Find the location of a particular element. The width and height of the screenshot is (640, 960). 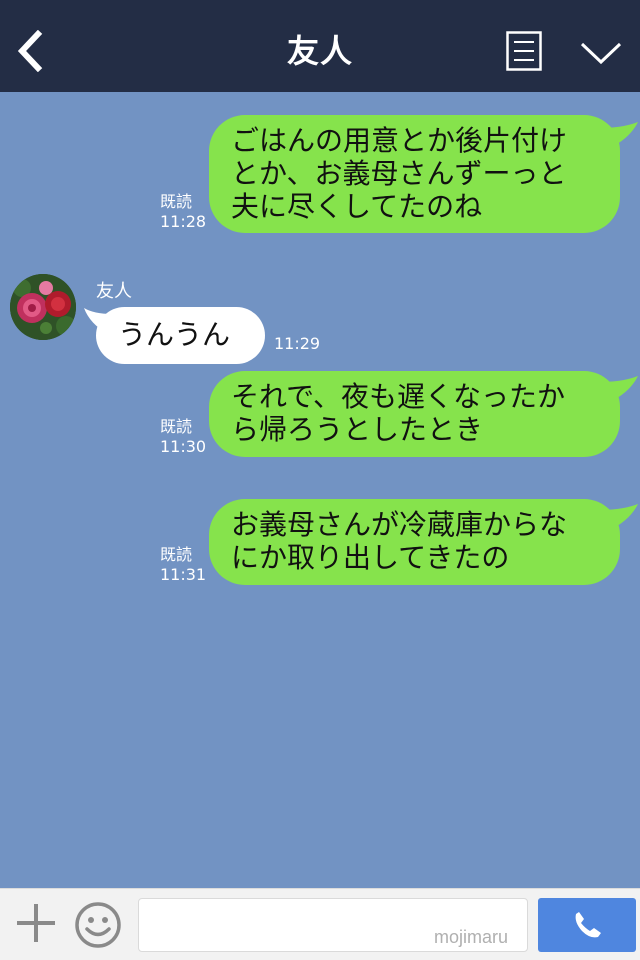

message-time: 11:29 is located at coordinates (297, 343).